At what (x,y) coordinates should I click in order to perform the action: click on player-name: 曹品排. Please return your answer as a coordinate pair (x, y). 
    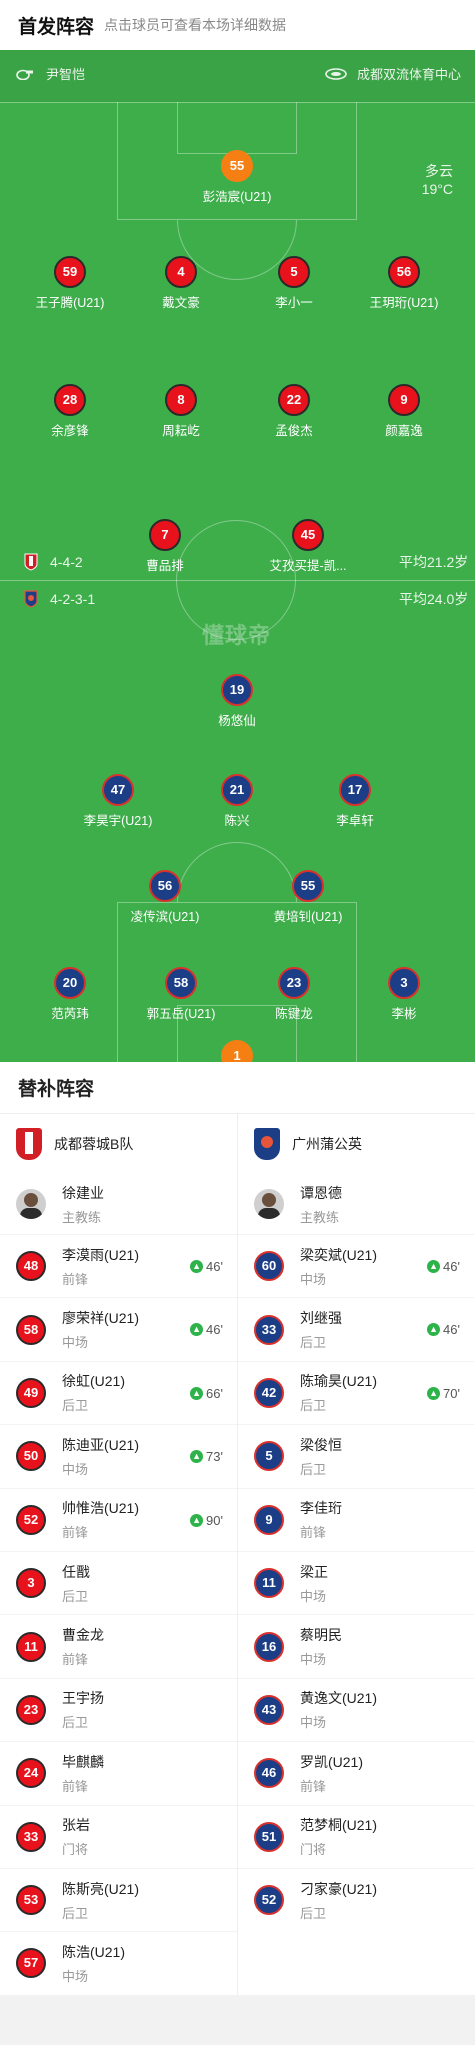
    Looking at the image, I should click on (165, 566).